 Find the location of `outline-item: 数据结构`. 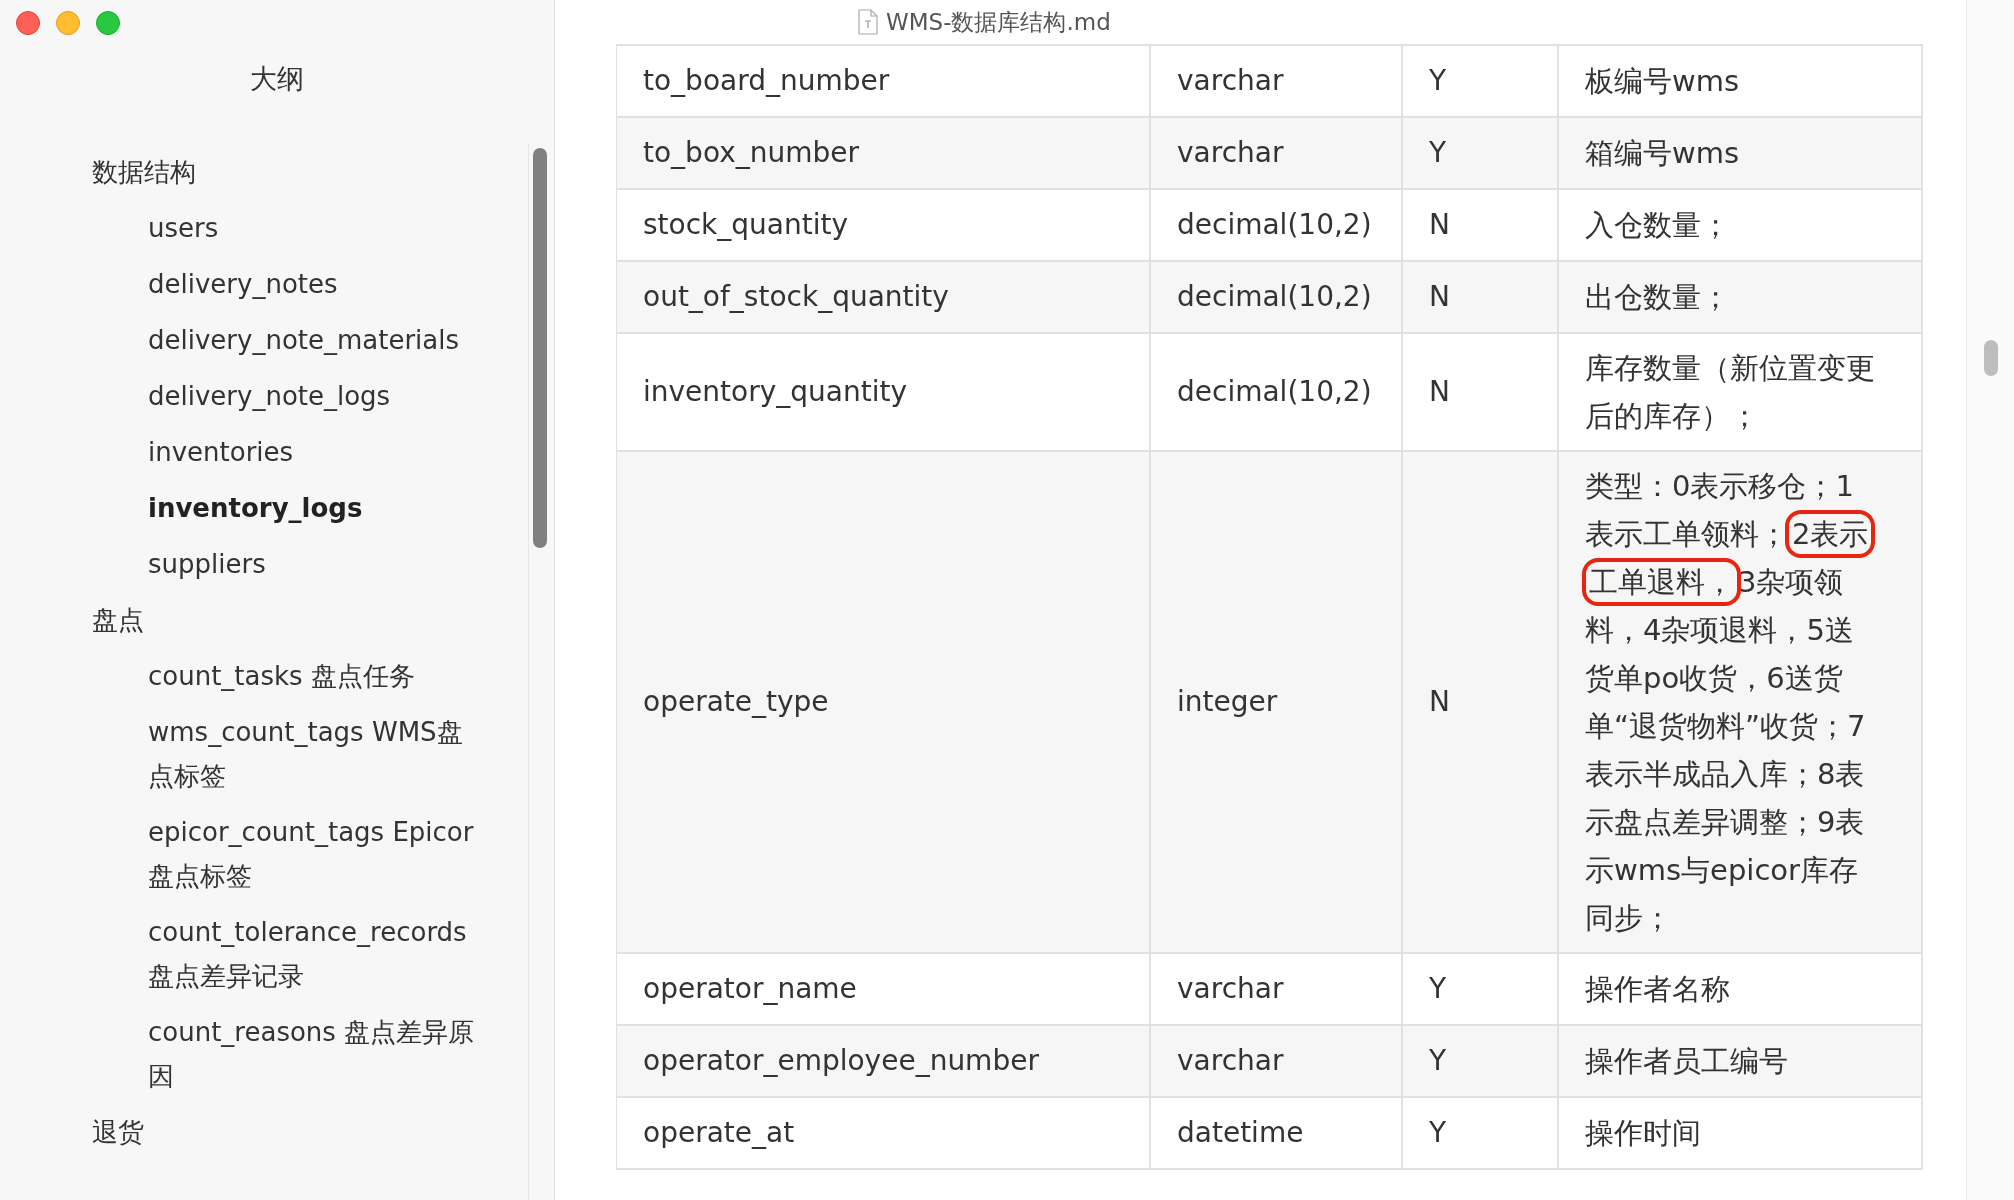

outline-item: 数据结构 is located at coordinates (259, 172).